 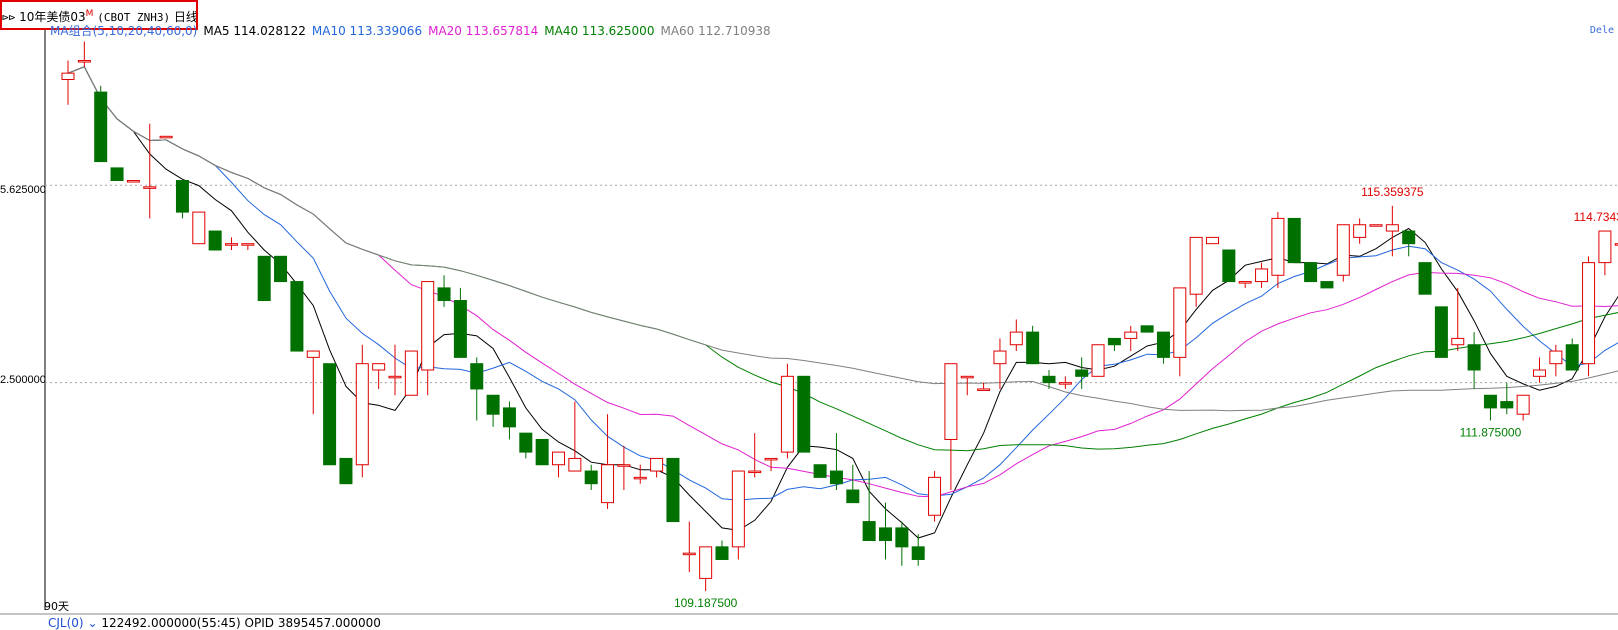 I want to click on opid-value: OPID 3895457.000000, so click(x=312, y=623).